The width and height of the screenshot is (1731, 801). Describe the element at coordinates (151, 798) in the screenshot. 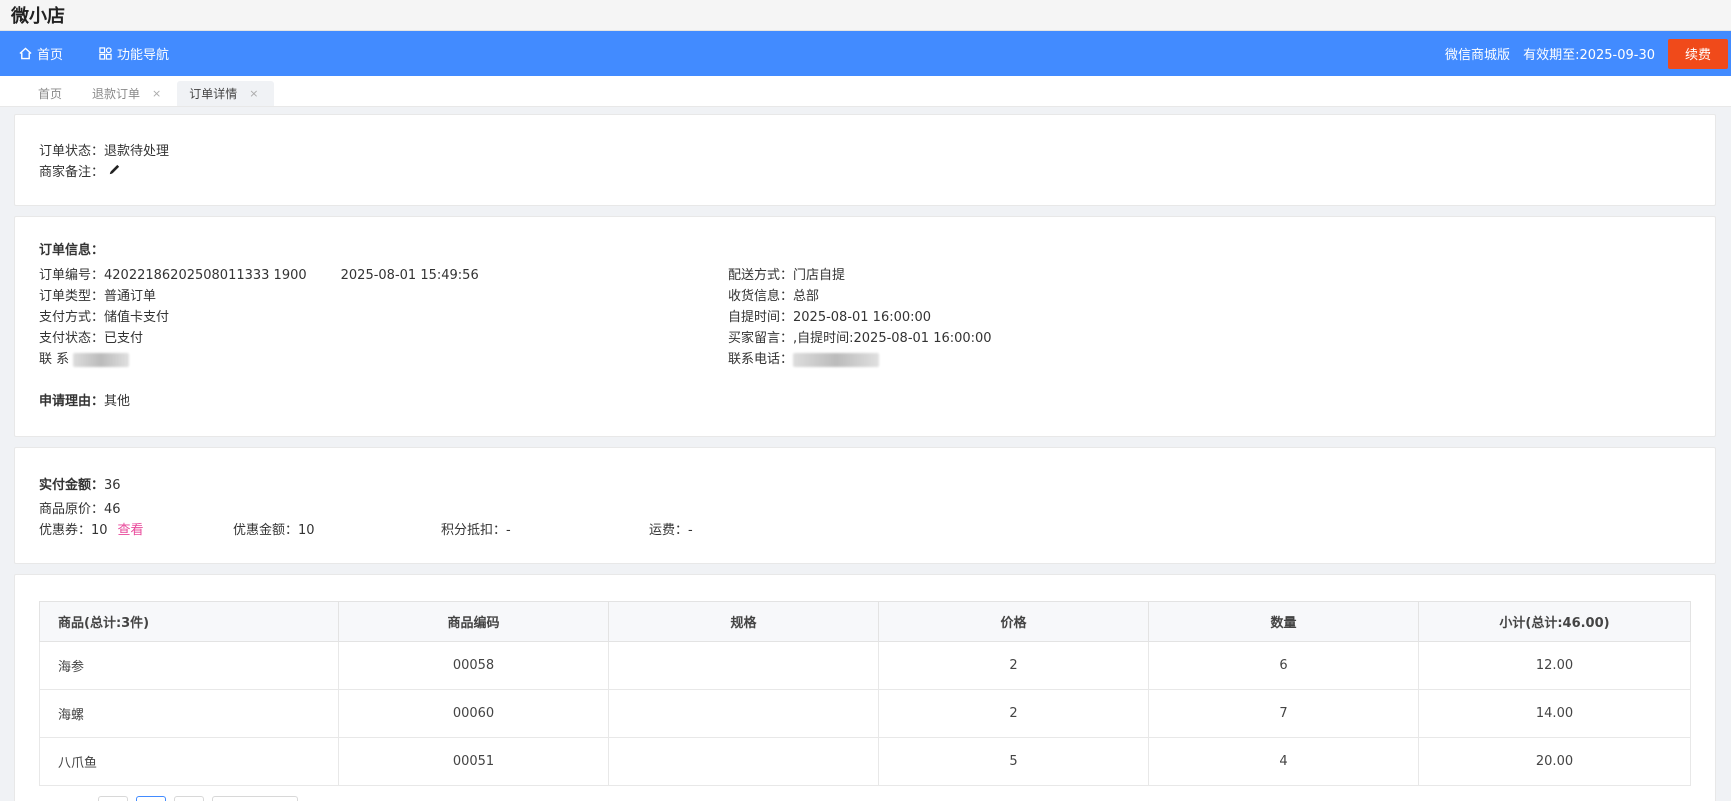

I see `pager-page-button` at that location.